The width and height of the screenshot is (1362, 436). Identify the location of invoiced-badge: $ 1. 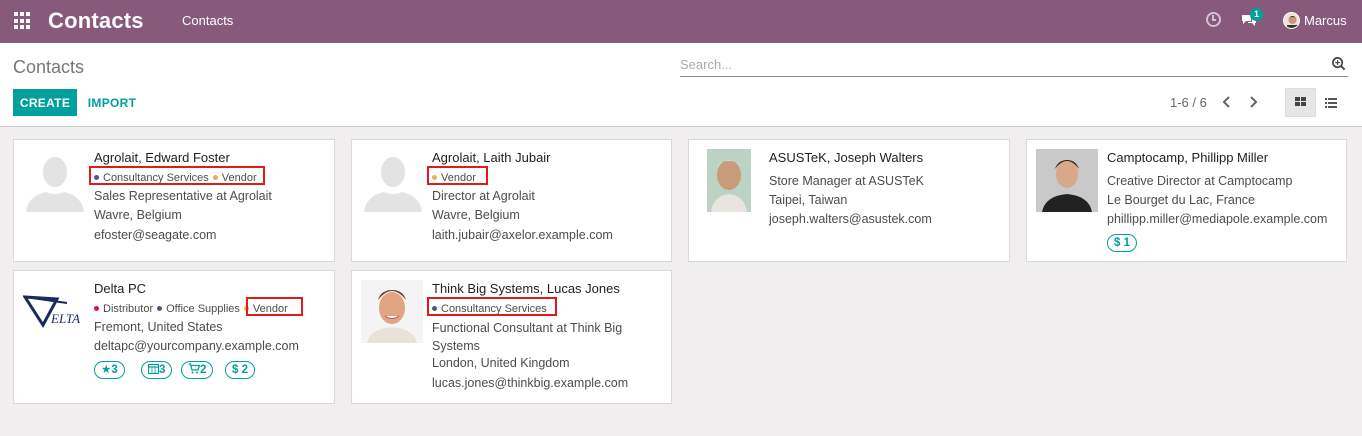
(1122, 243).